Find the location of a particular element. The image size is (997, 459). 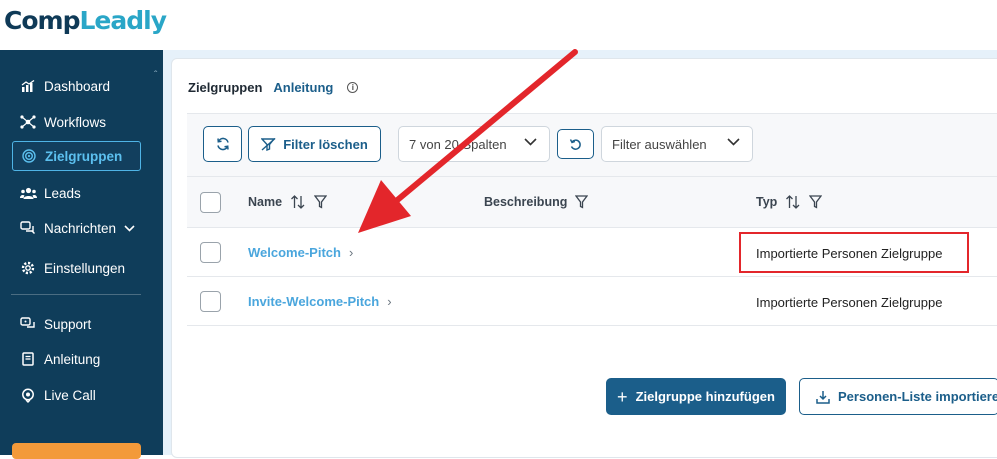

red-arrow-annotation is located at coordinates (468, 141).